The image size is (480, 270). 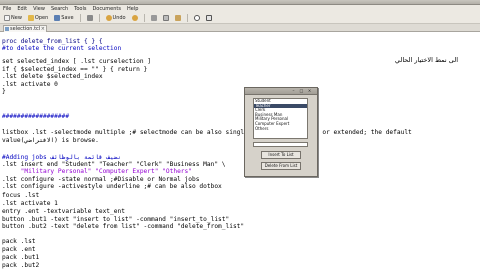 What do you see at coordinates (280, 144) in the screenshot?
I see `text-entry` at bounding box center [280, 144].